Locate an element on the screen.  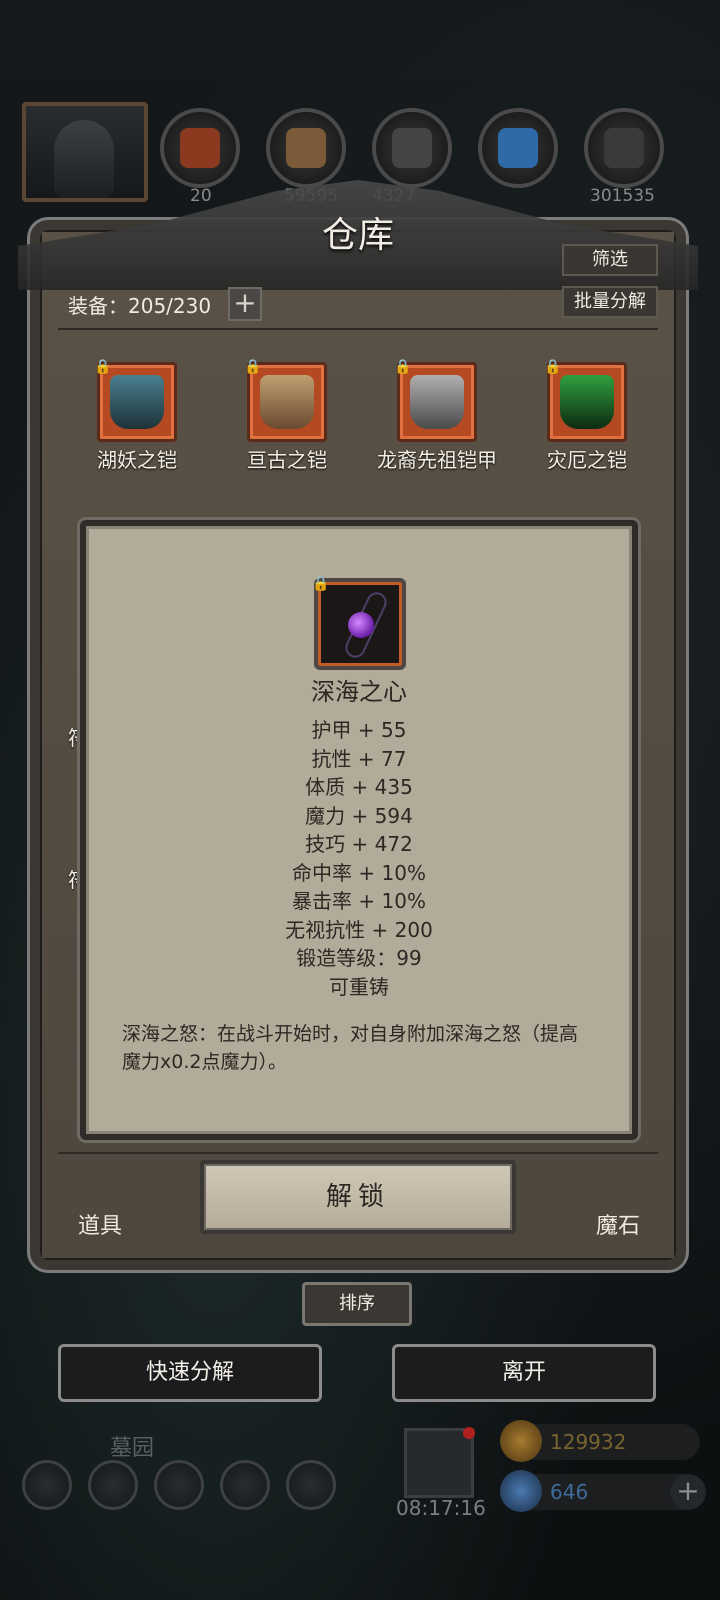
unlock-label: 解锁 is located at coordinates (357, 1197).